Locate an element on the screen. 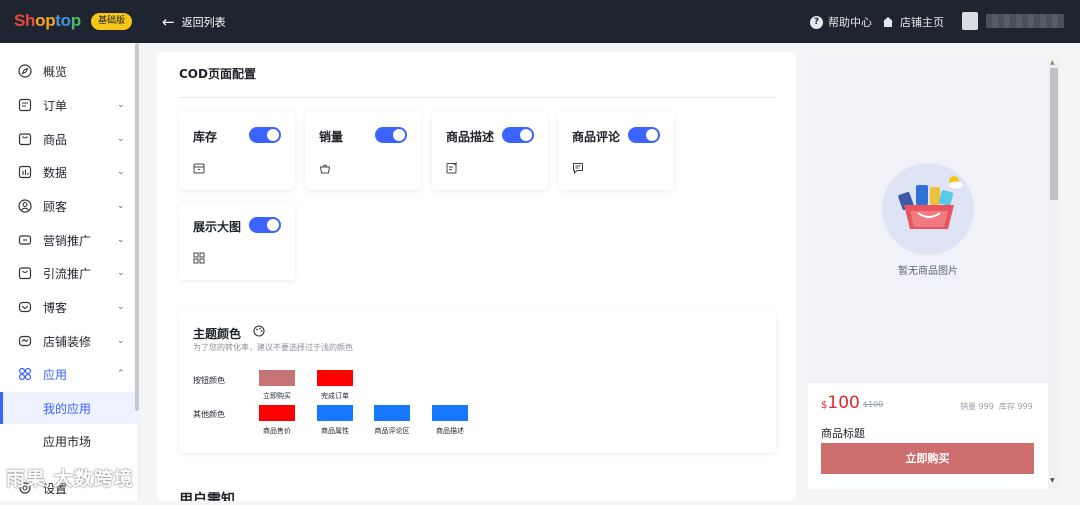 The image size is (1080, 505). sales-count: 销量 999 is located at coordinates (977, 406).